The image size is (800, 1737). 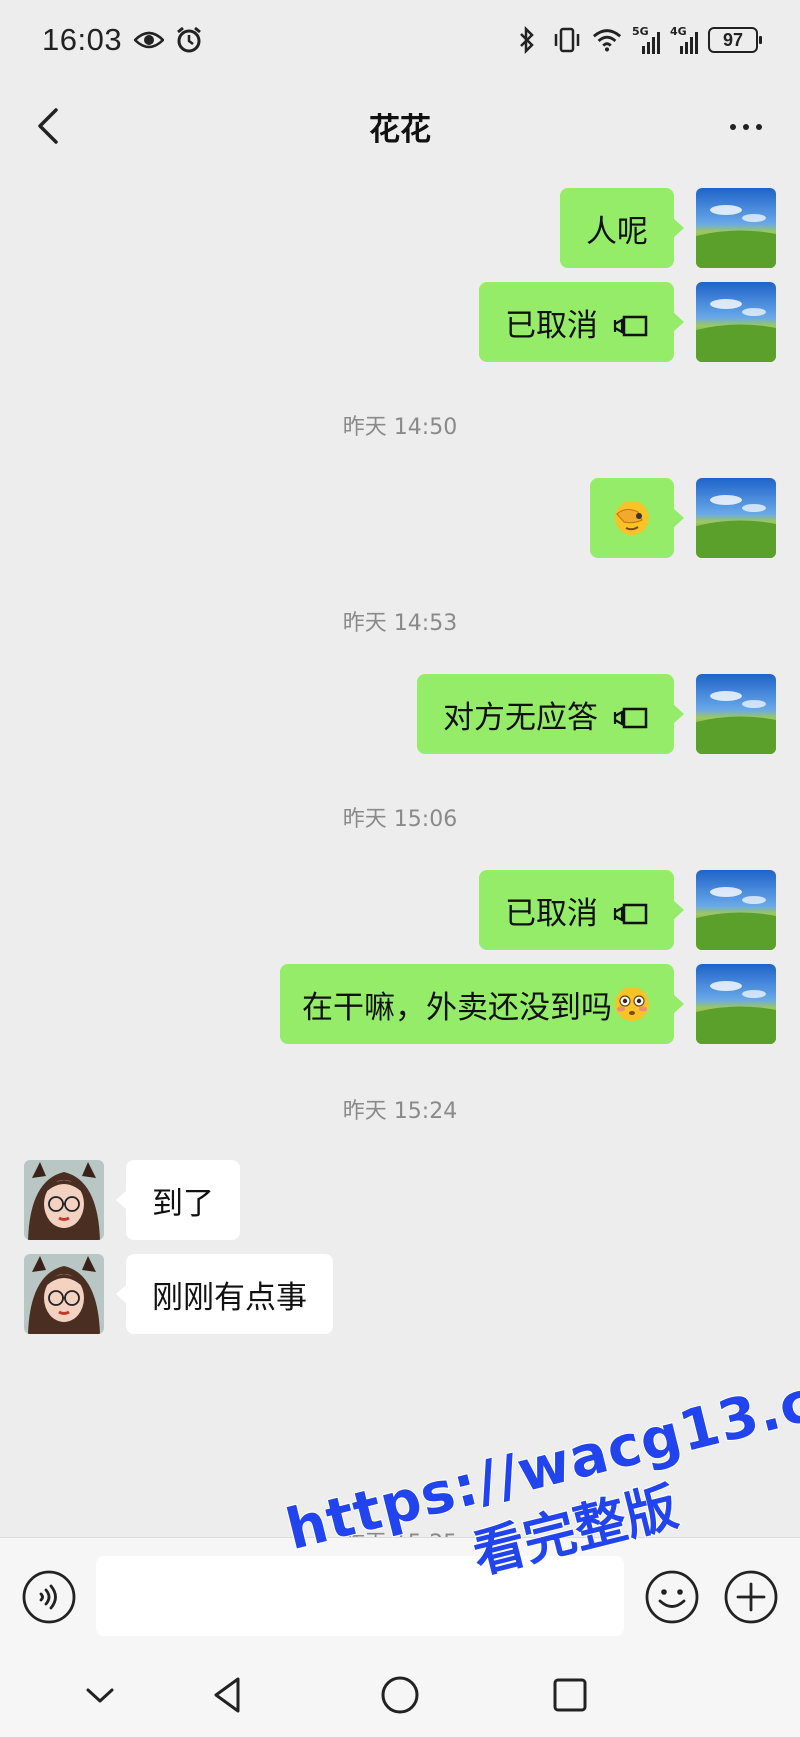 What do you see at coordinates (149, 40) in the screenshot?
I see `eye-icon` at bounding box center [149, 40].